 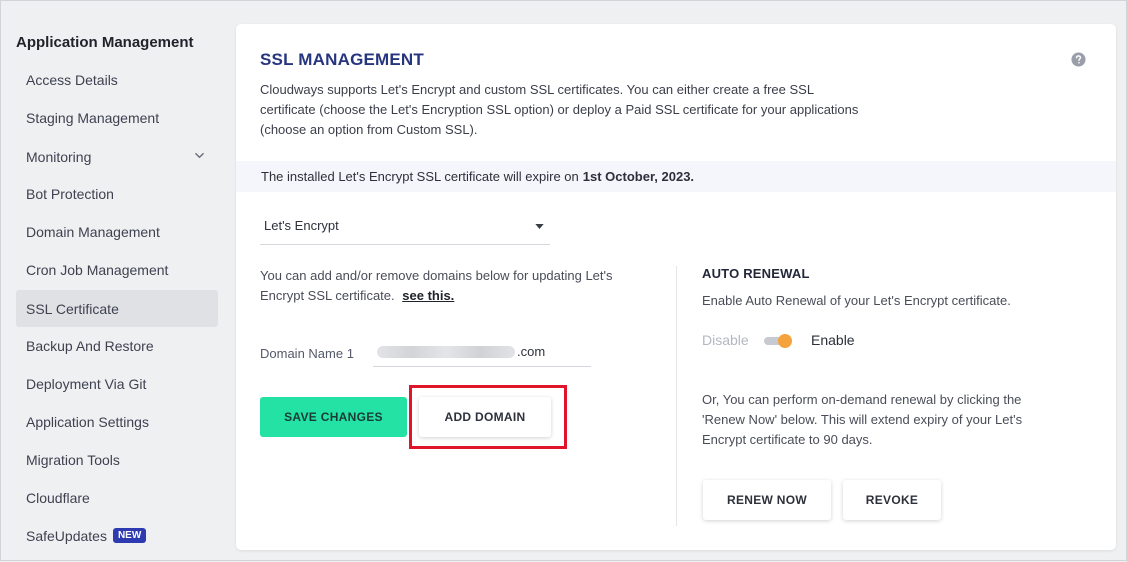 I want to click on sidebar-item-access-details: Access Details, so click(x=117, y=79).